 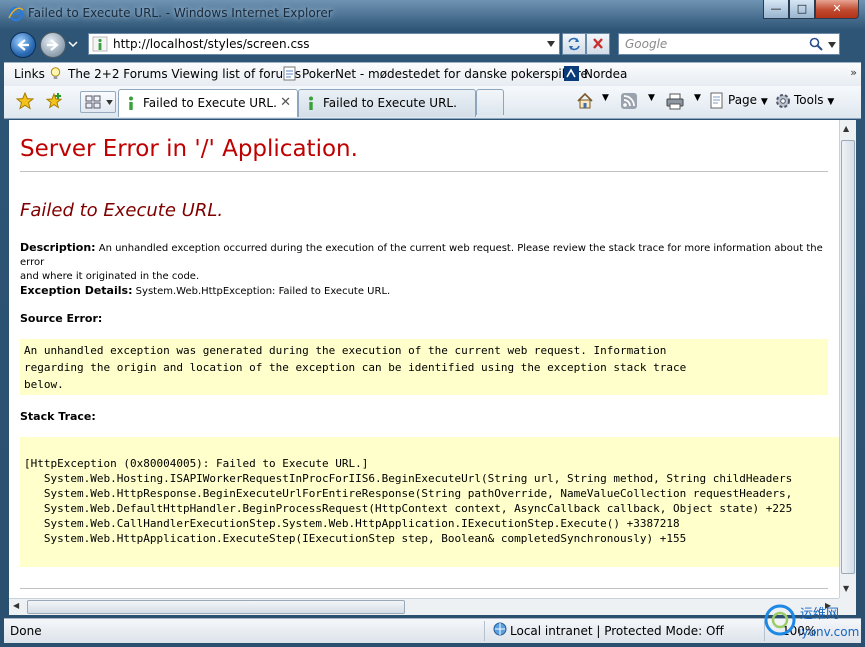 I want to click on horizontal-scroll-thumb, so click(x=216, y=607).